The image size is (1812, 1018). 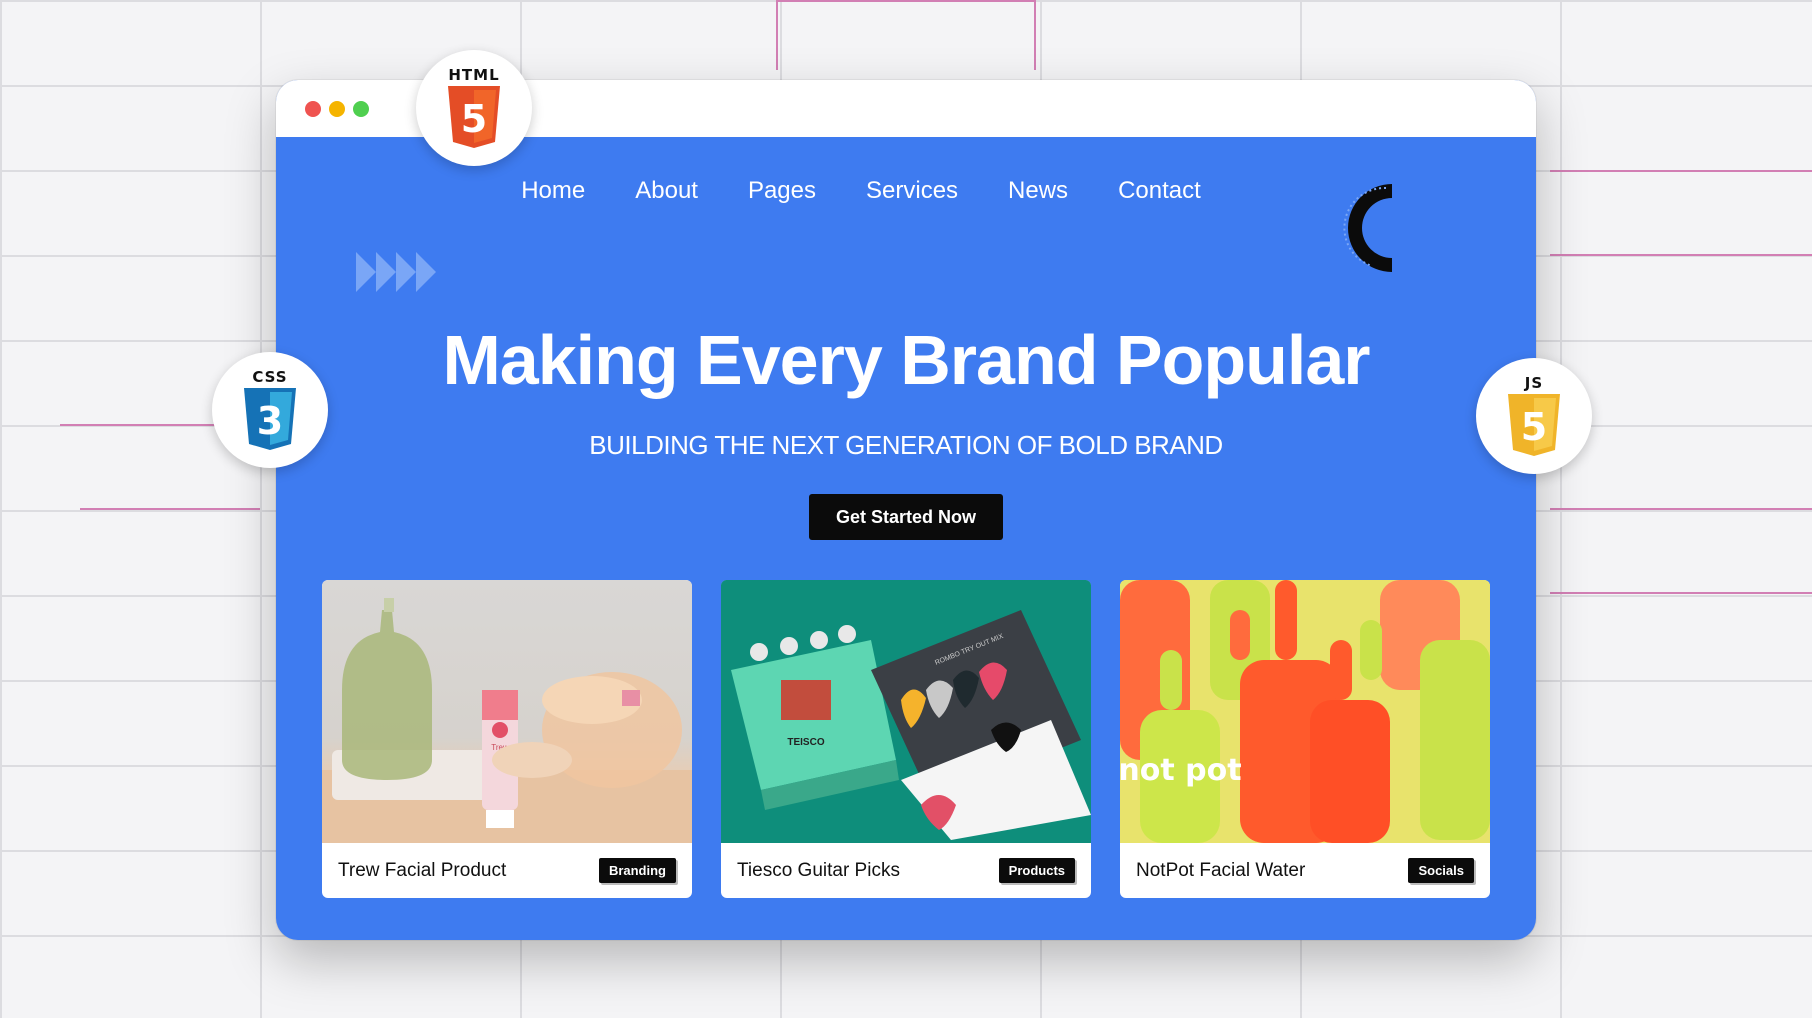 I want to click on arrows-decoration-icon, so click(x=396, y=272).